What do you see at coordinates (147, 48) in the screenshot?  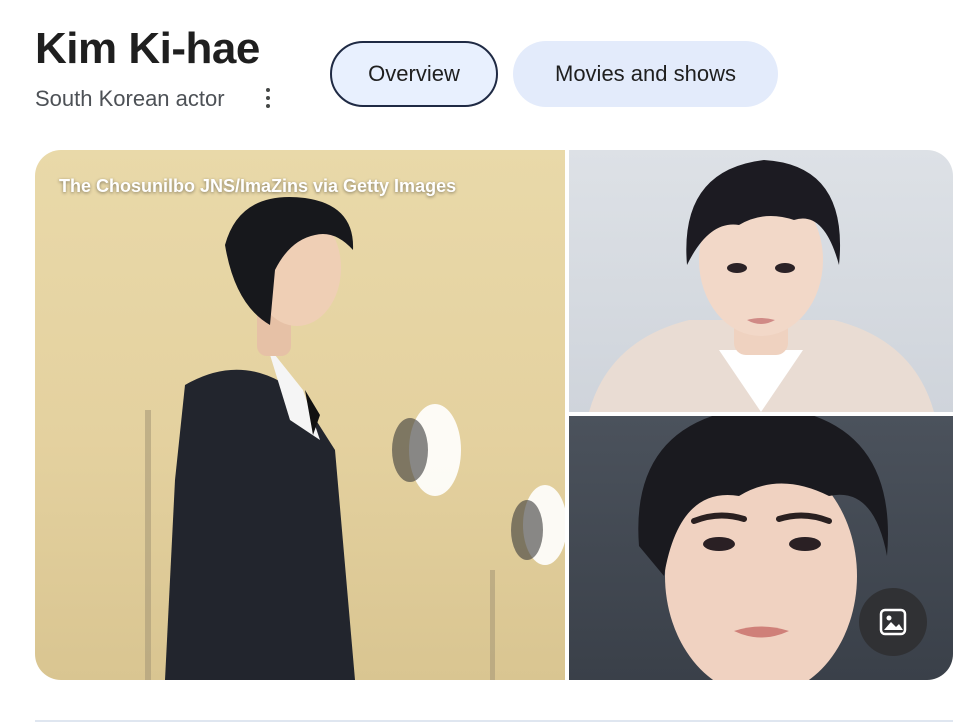 I see `page-title: Kim Ki-hae` at bounding box center [147, 48].